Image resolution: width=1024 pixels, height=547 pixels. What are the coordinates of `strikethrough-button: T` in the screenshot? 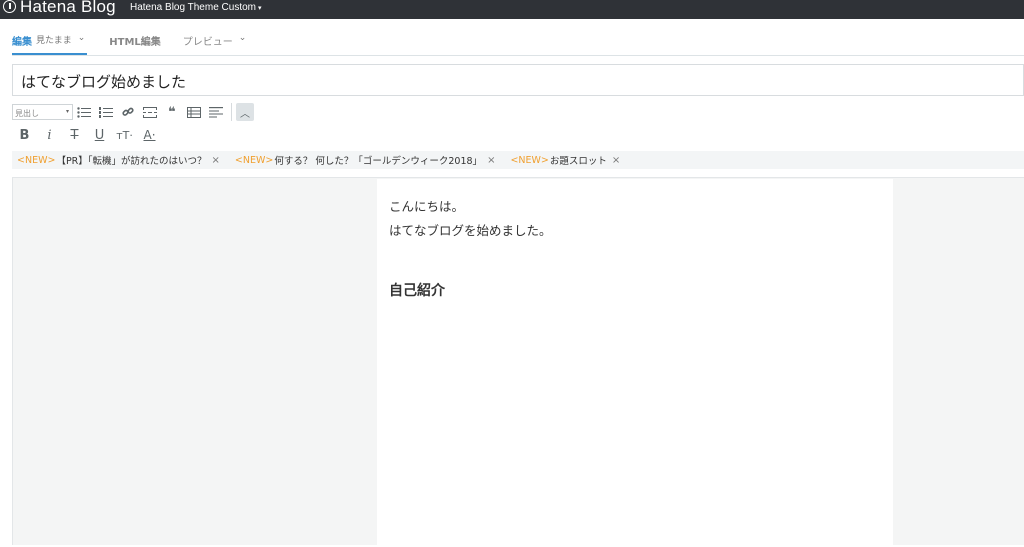 It's located at (74, 135).